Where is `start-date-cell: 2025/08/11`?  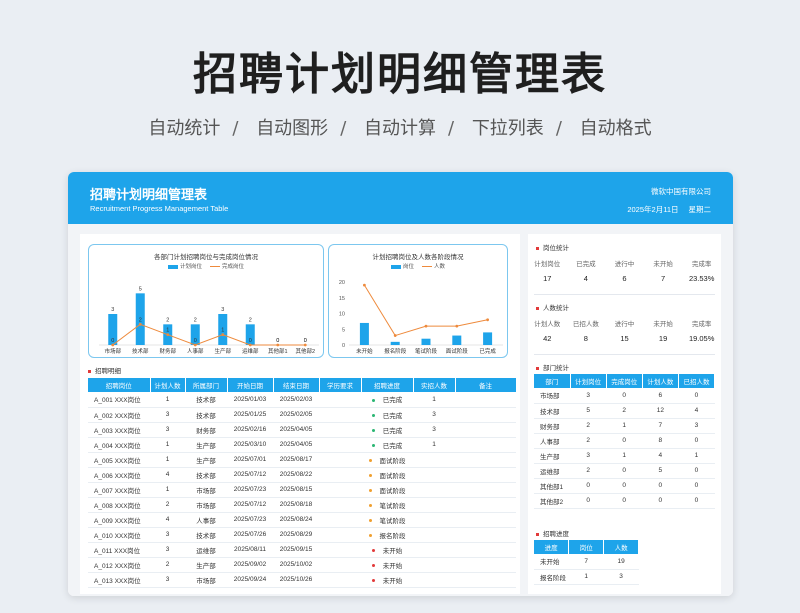
start-date-cell: 2025/08/11 is located at coordinates (250, 550).